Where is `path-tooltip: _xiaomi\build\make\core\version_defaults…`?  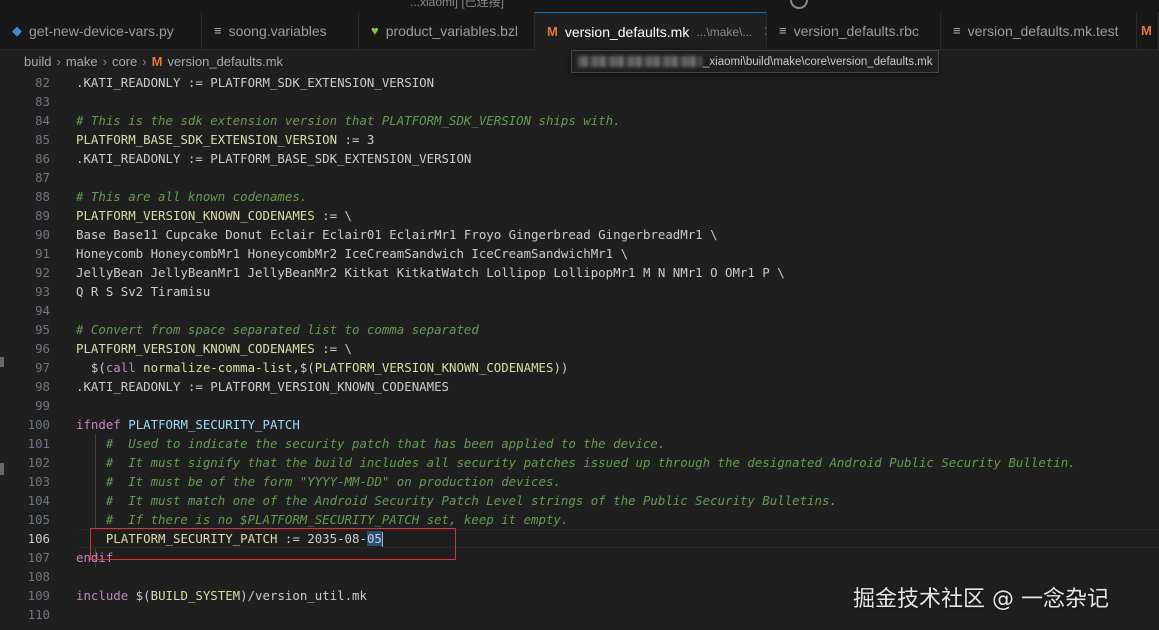
path-tooltip: _xiaomi\build\make\core\version_defaults… is located at coordinates (755, 61).